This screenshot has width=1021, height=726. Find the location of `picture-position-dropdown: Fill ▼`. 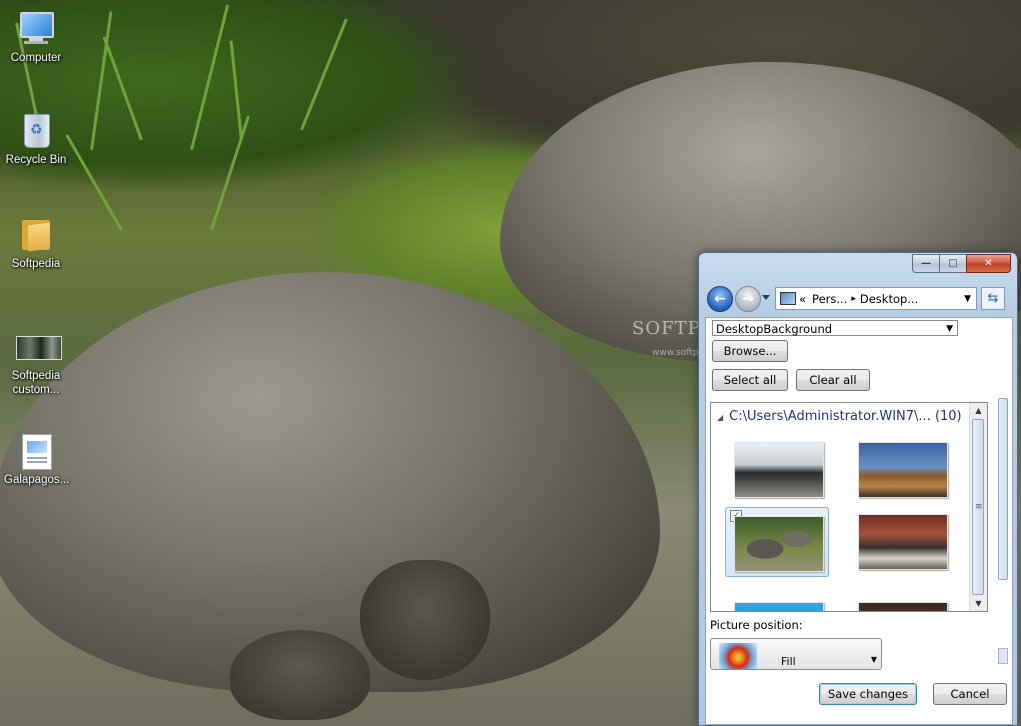

picture-position-dropdown: Fill ▼ is located at coordinates (796, 654).